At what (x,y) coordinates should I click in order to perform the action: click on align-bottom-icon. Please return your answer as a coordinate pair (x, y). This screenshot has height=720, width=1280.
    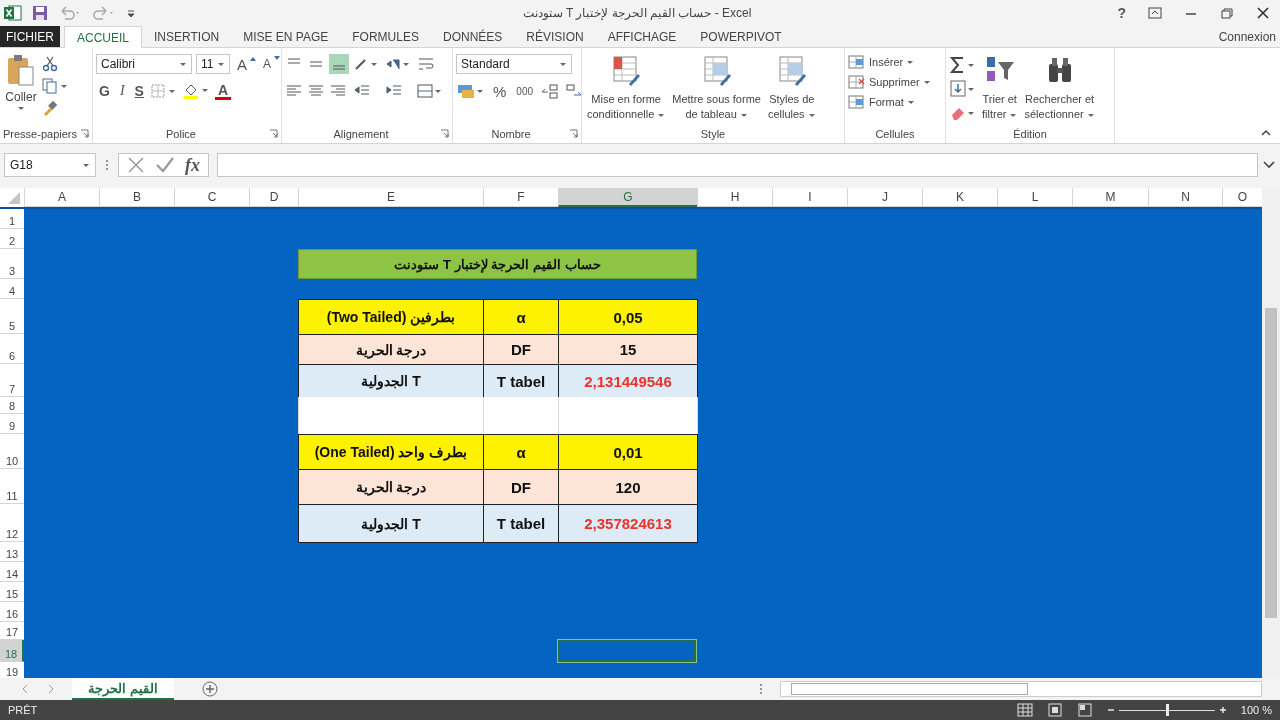
    Looking at the image, I should click on (339, 64).